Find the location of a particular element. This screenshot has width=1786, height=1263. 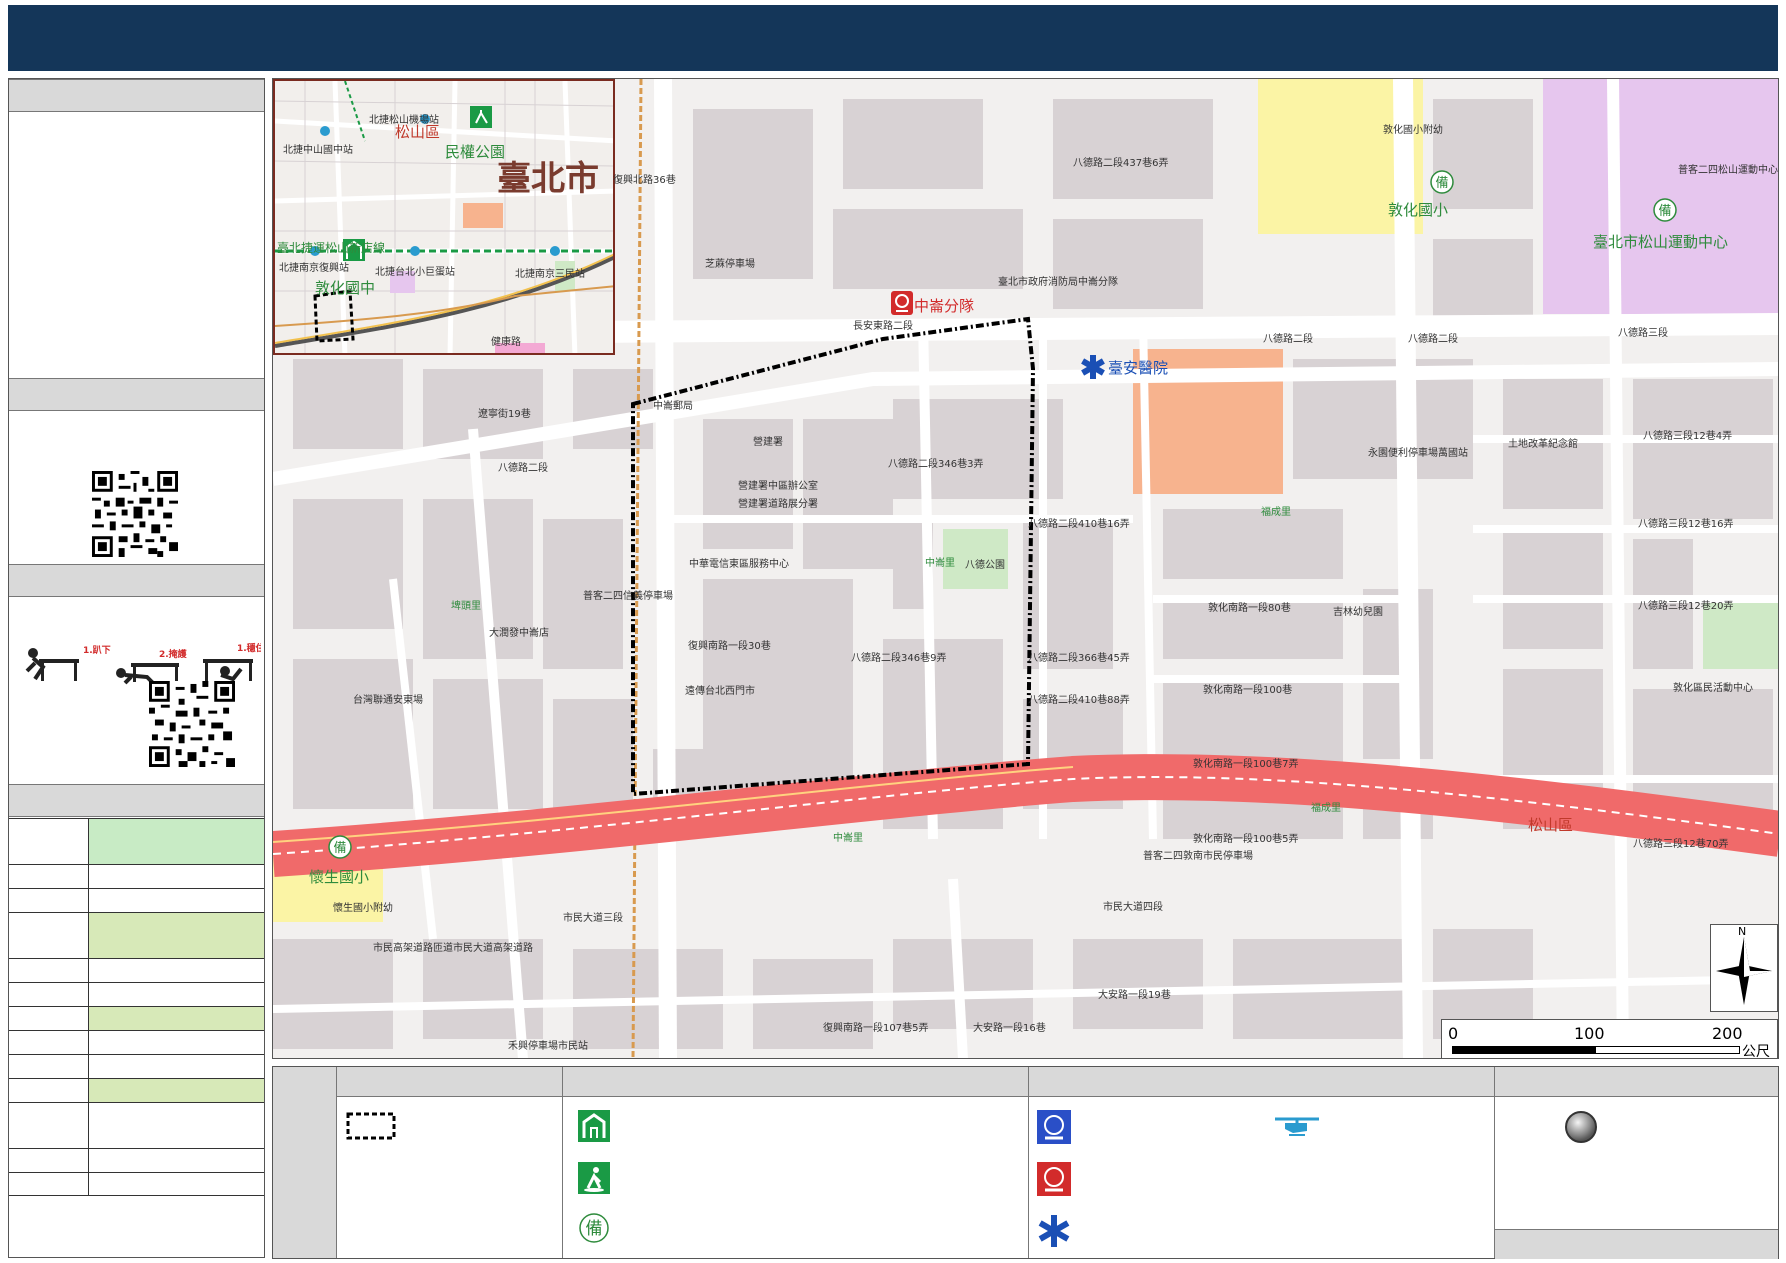

title-bar is located at coordinates (893, 38).